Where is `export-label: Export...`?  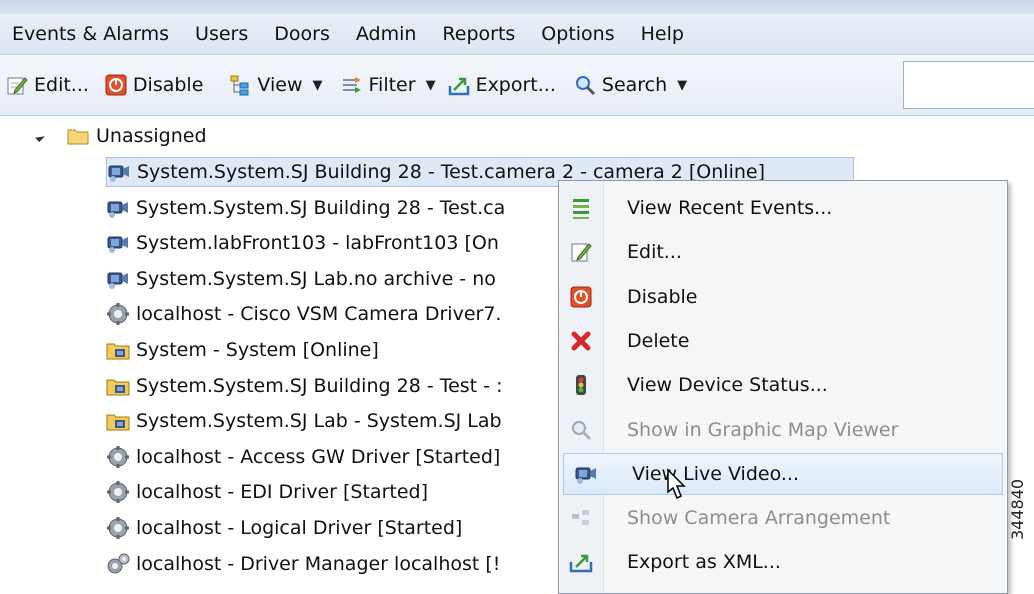
export-label: Export... is located at coordinates (515, 85).